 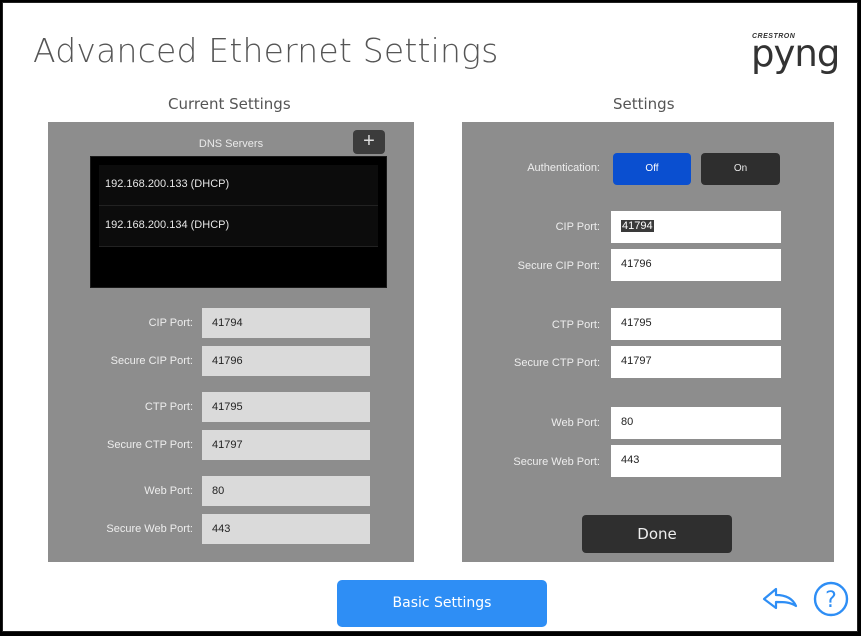 I want to click on current-cip-port-value: 41794, so click(x=286, y=323).